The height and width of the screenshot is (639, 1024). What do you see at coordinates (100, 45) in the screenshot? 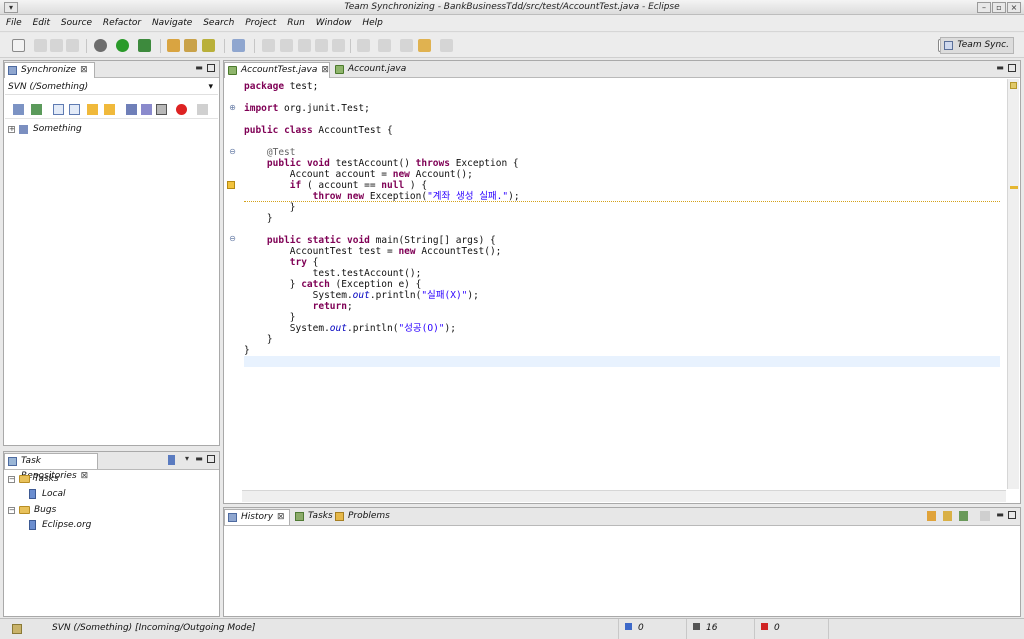
I see `debug-icon` at bounding box center [100, 45].